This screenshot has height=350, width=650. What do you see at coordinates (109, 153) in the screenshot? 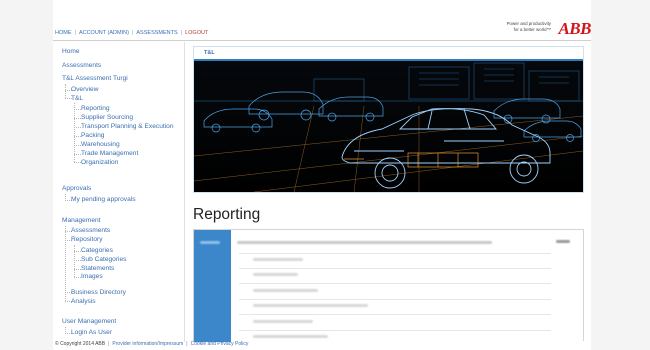
I see `sidebar-item-trade-management: Trade Management` at bounding box center [109, 153].